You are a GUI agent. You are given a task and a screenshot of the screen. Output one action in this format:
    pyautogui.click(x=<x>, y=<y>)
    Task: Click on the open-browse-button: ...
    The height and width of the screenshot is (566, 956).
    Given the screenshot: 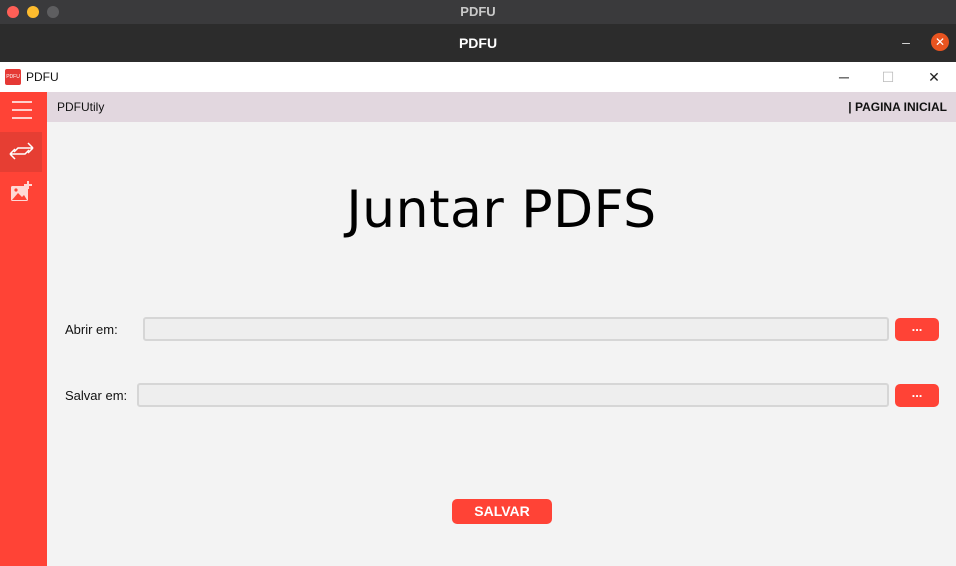 What is the action you would take?
    pyautogui.click(x=917, y=329)
    